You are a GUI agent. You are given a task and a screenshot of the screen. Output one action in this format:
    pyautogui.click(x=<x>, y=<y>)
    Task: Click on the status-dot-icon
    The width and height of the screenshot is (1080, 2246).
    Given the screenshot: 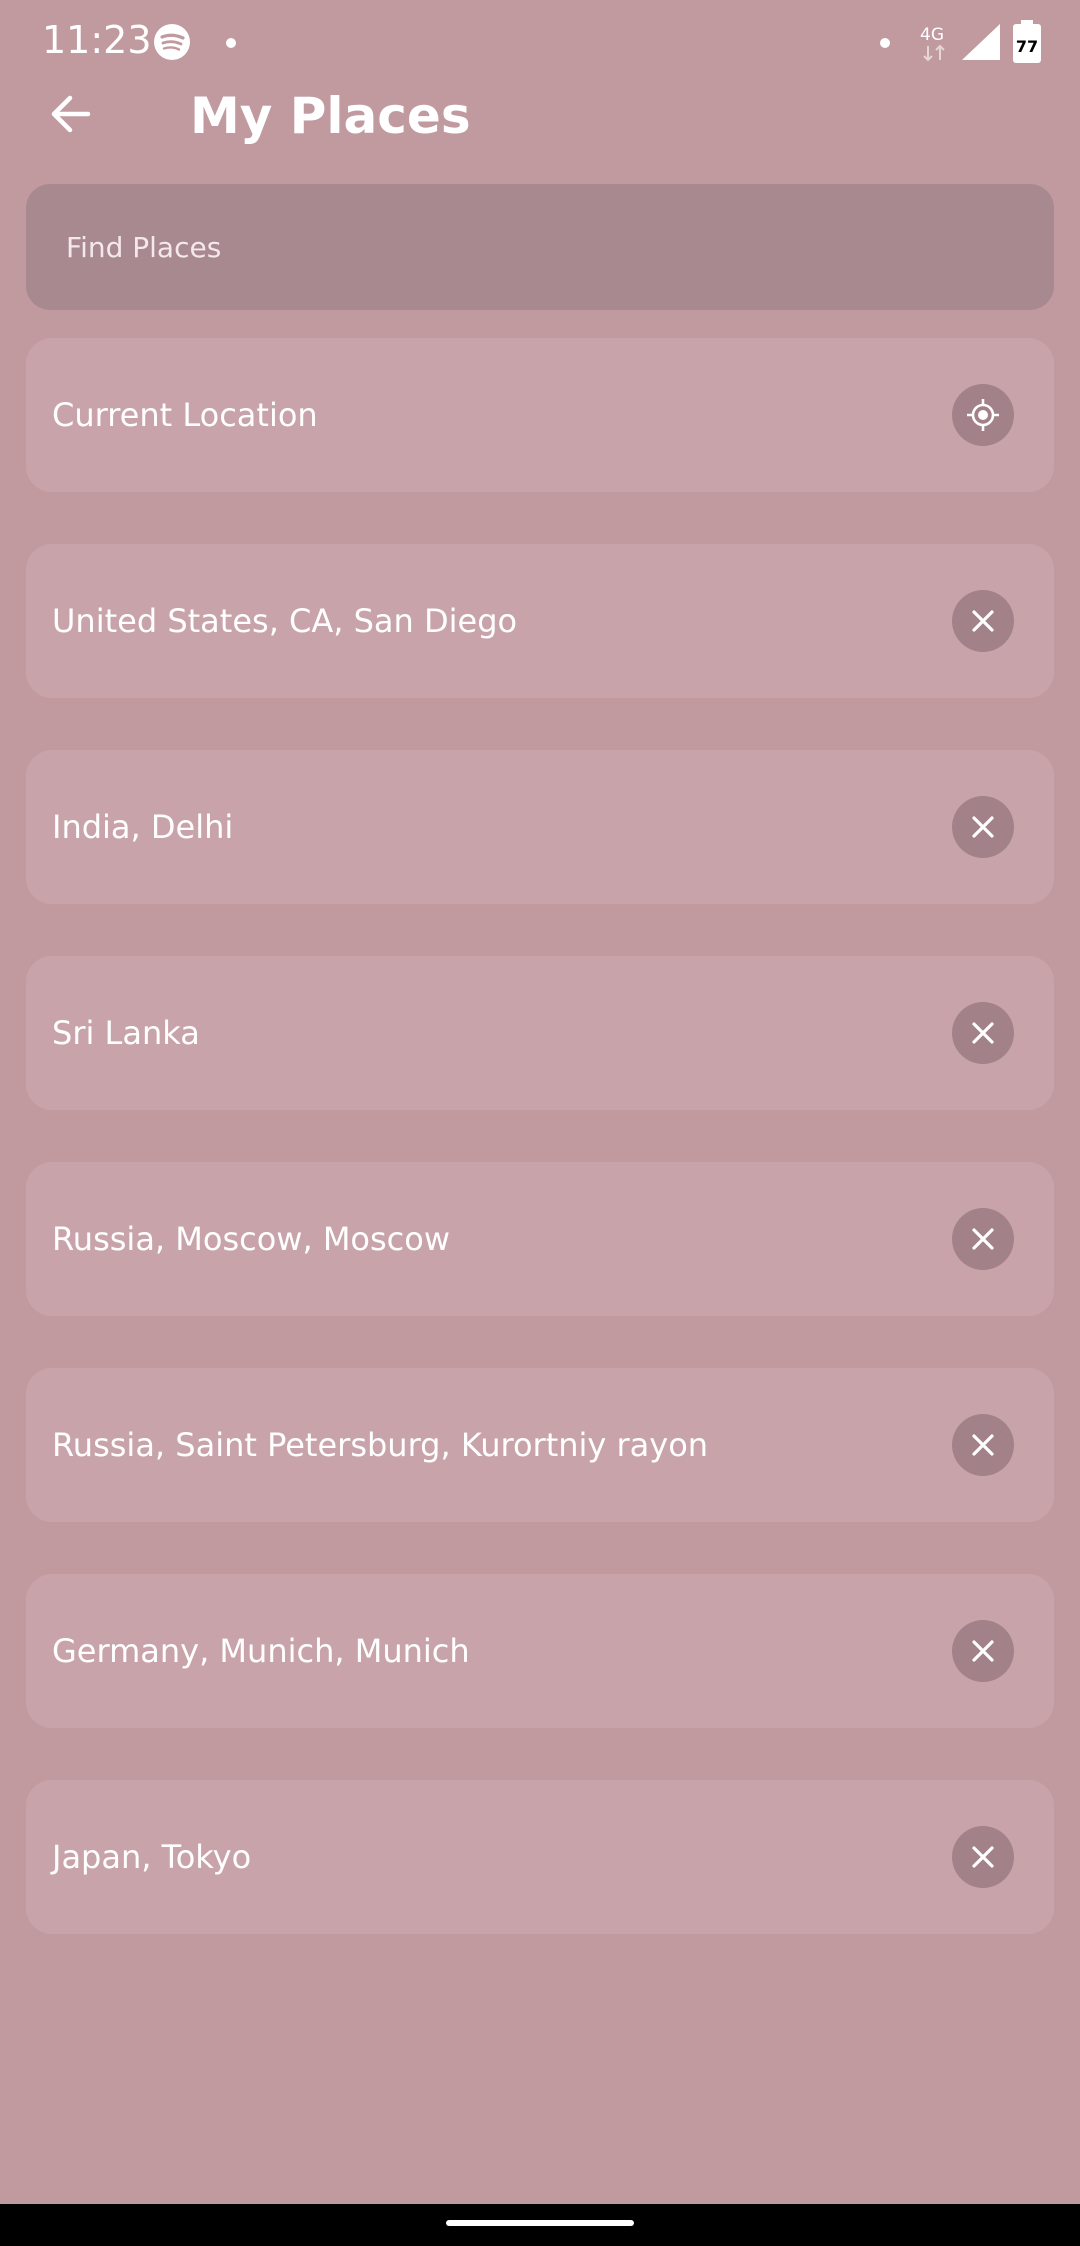 What is the action you would take?
    pyautogui.click(x=885, y=43)
    